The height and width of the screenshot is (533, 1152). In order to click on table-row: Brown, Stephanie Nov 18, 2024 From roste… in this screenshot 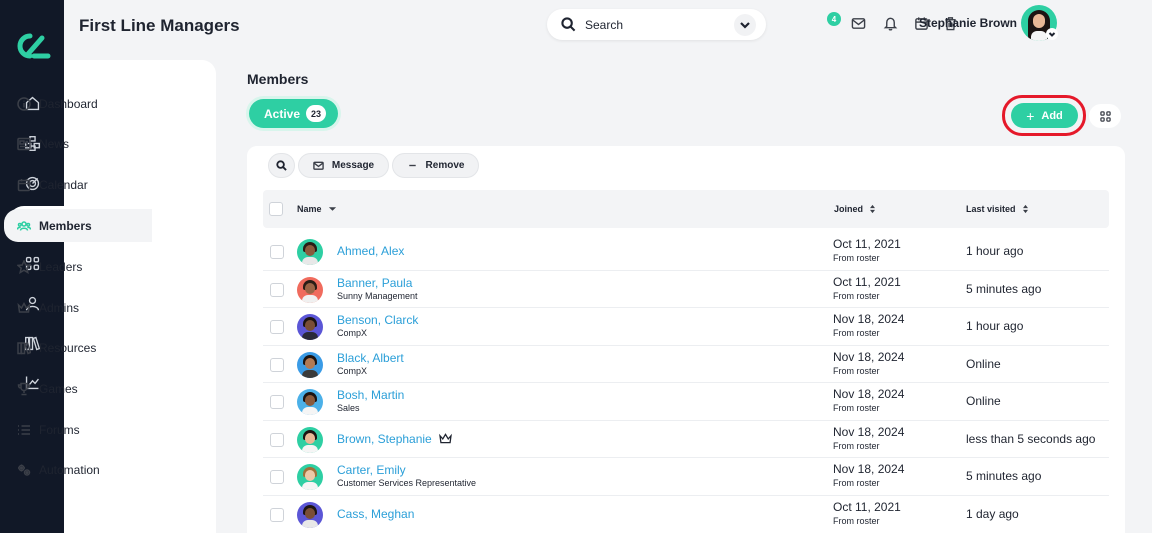, I will do `click(686, 439)`.